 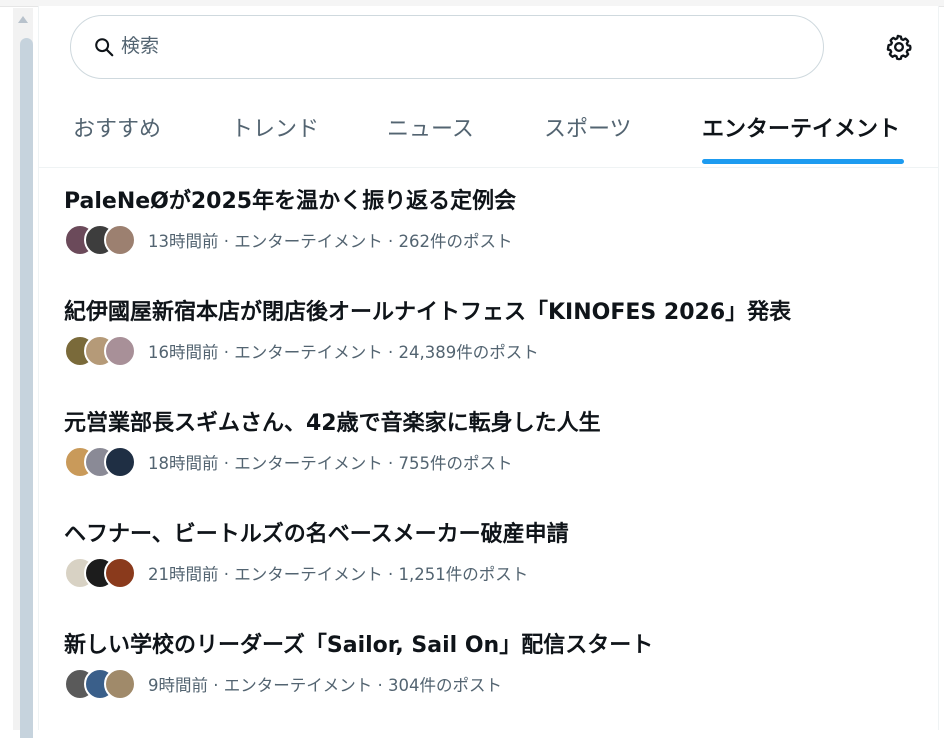 I want to click on tab-sports: スポーツ, so click(x=588, y=127).